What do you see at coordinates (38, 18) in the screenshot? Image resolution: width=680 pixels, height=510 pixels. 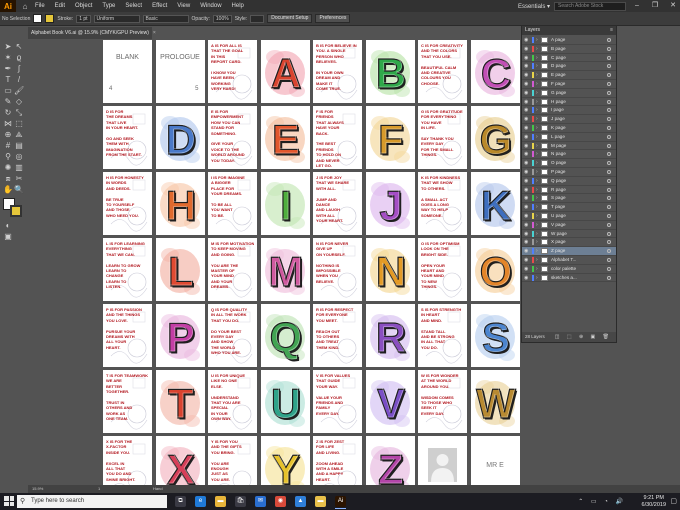 I see `fill-swatch` at bounding box center [38, 18].